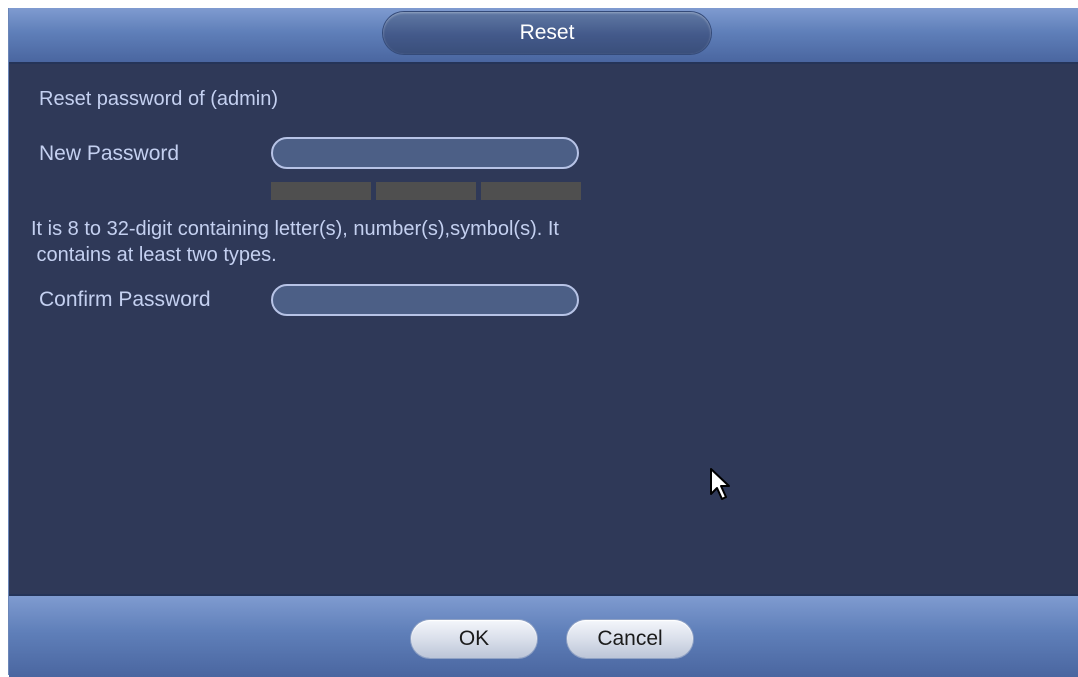 This screenshot has width=1078, height=677. Describe the element at coordinates (158, 99) in the screenshot. I see `reset-heading: Reset password of (admin)` at that location.